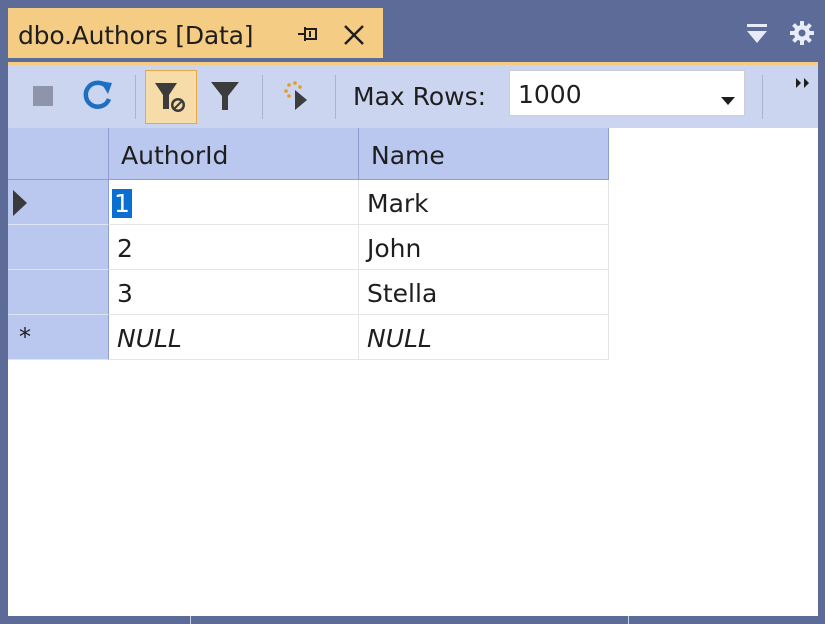  Describe the element at coordinates (125, 248) in the screenshot. I see `cell-value: 2` at that location.